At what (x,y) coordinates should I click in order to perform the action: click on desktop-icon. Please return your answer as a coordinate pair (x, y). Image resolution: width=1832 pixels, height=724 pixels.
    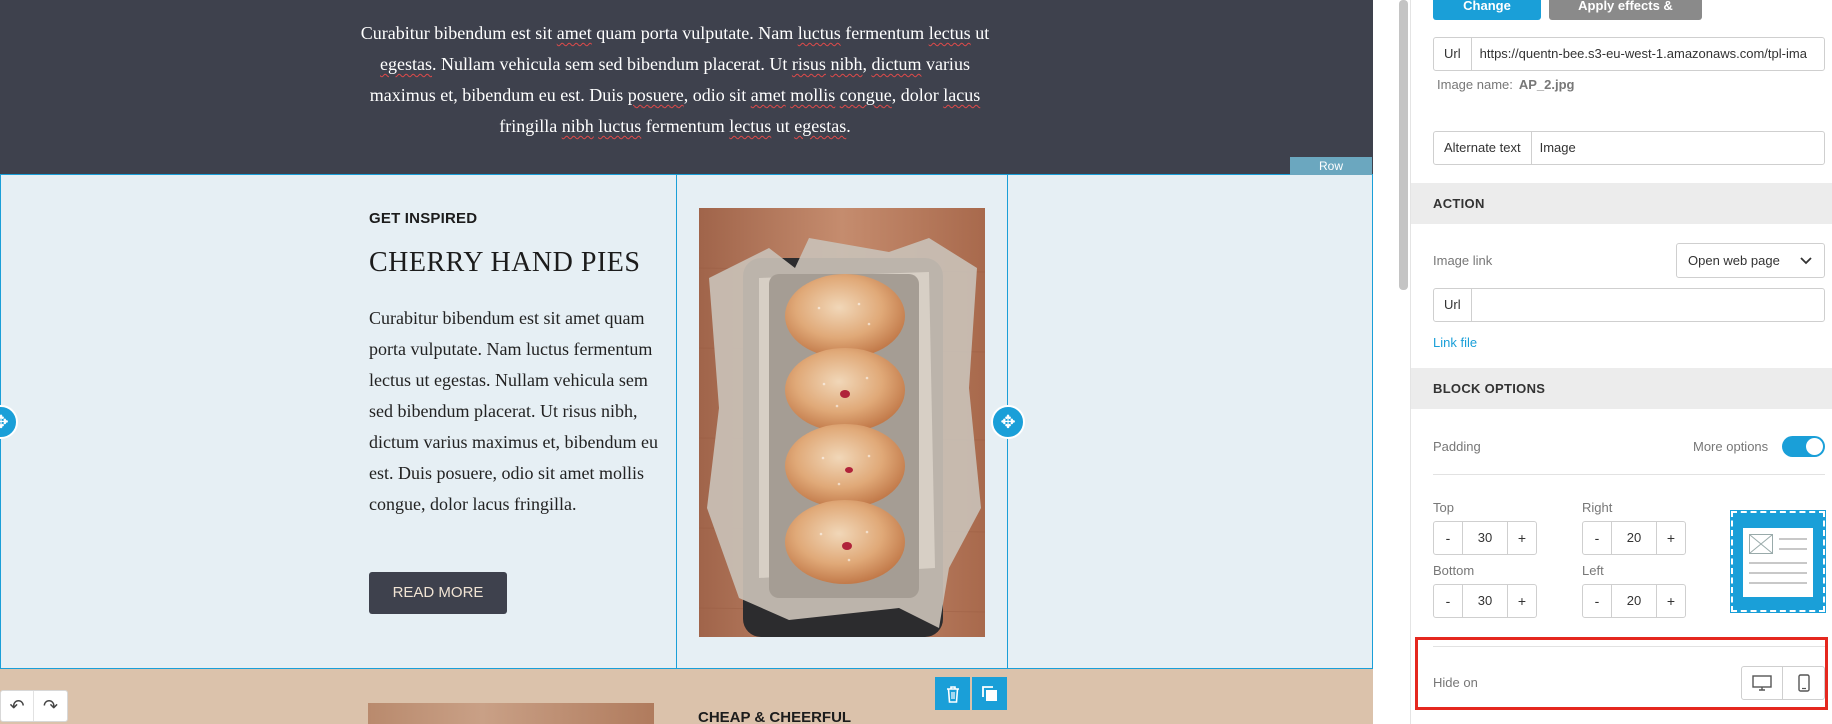
    Looking at the image, I should click on (1762, 683).